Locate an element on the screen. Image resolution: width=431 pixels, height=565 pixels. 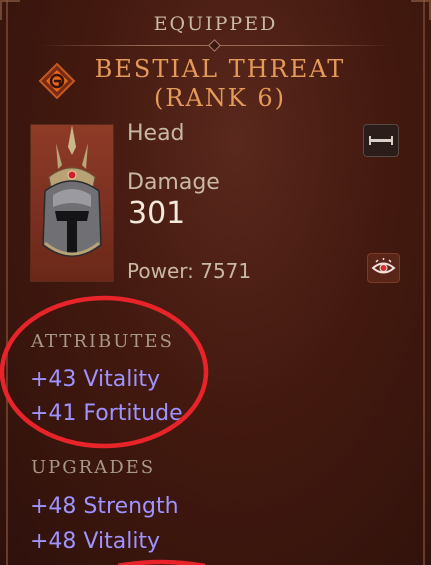
damage-value: 301 is located at coordinates (157, 213).